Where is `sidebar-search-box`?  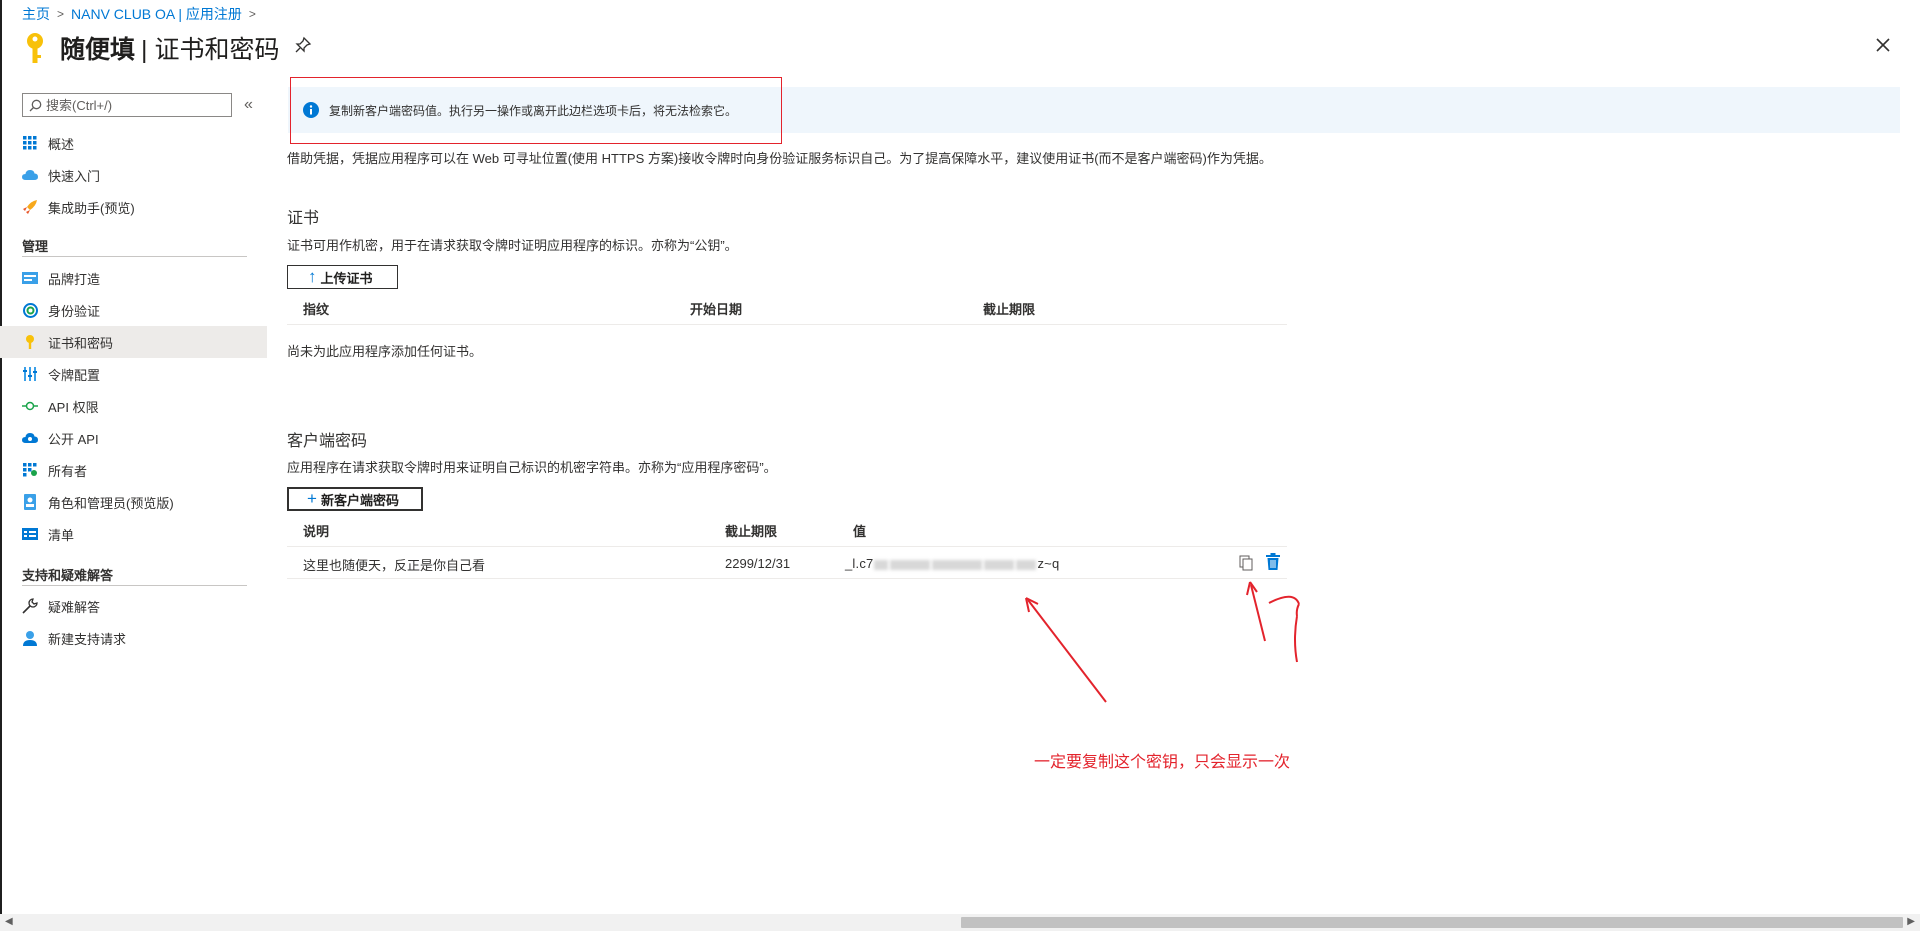 sidebar-search-box is located at coordinates (127, 105).